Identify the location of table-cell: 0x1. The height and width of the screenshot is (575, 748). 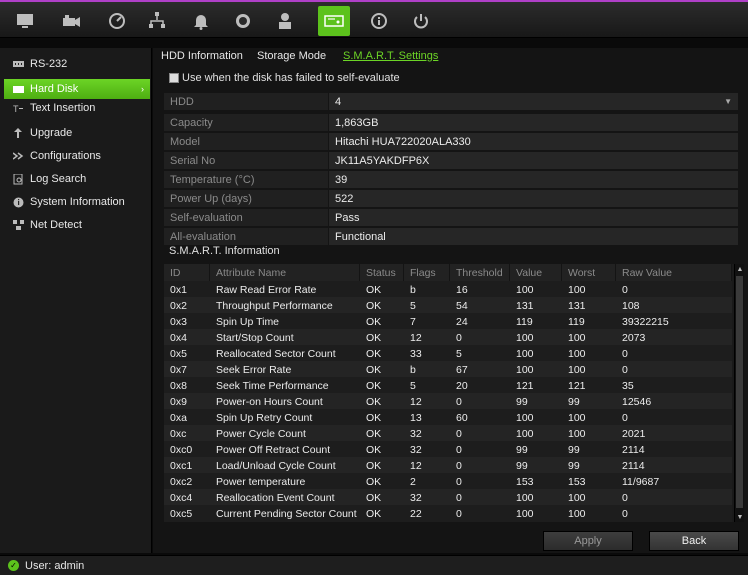
(178, 289).